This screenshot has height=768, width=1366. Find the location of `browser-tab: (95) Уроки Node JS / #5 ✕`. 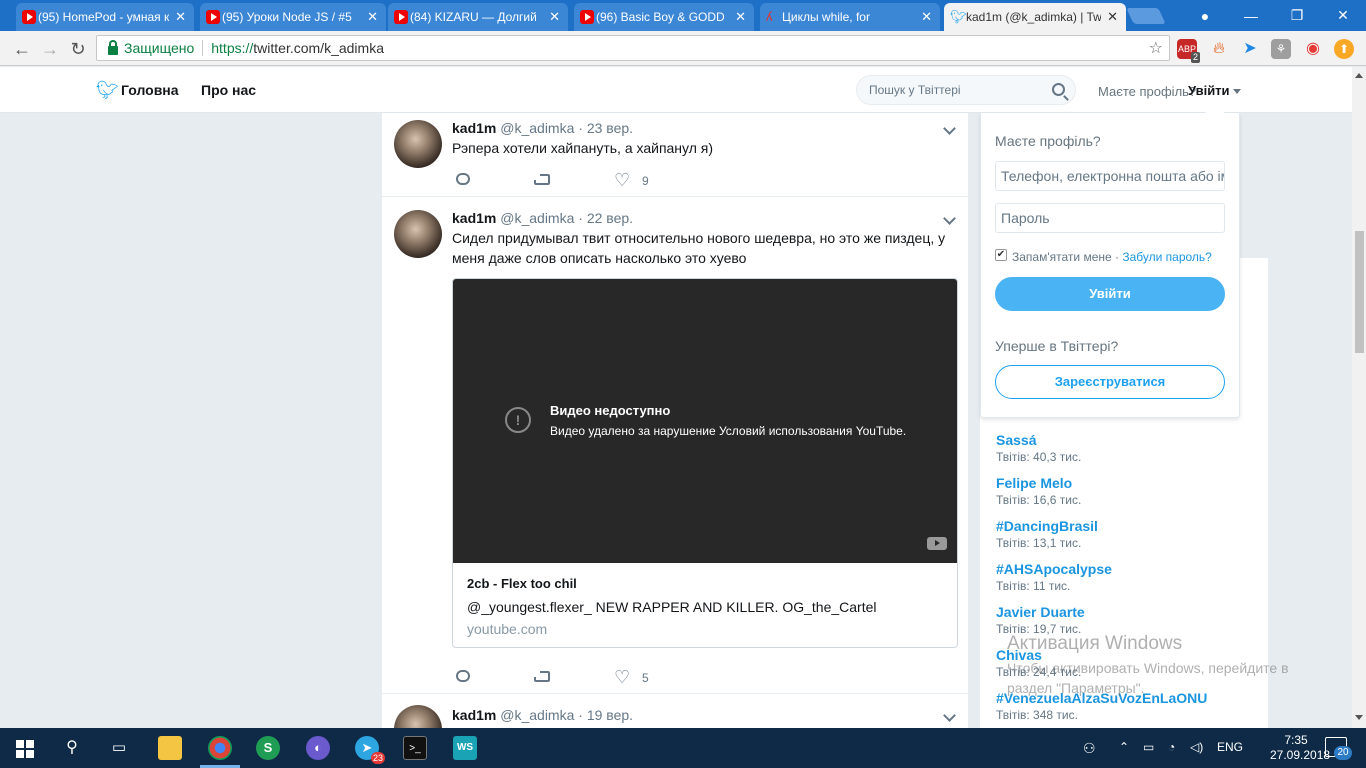

browser-tab: (95) Уроки Node JS / #5 ✕ is located at coordinates (293, 17).